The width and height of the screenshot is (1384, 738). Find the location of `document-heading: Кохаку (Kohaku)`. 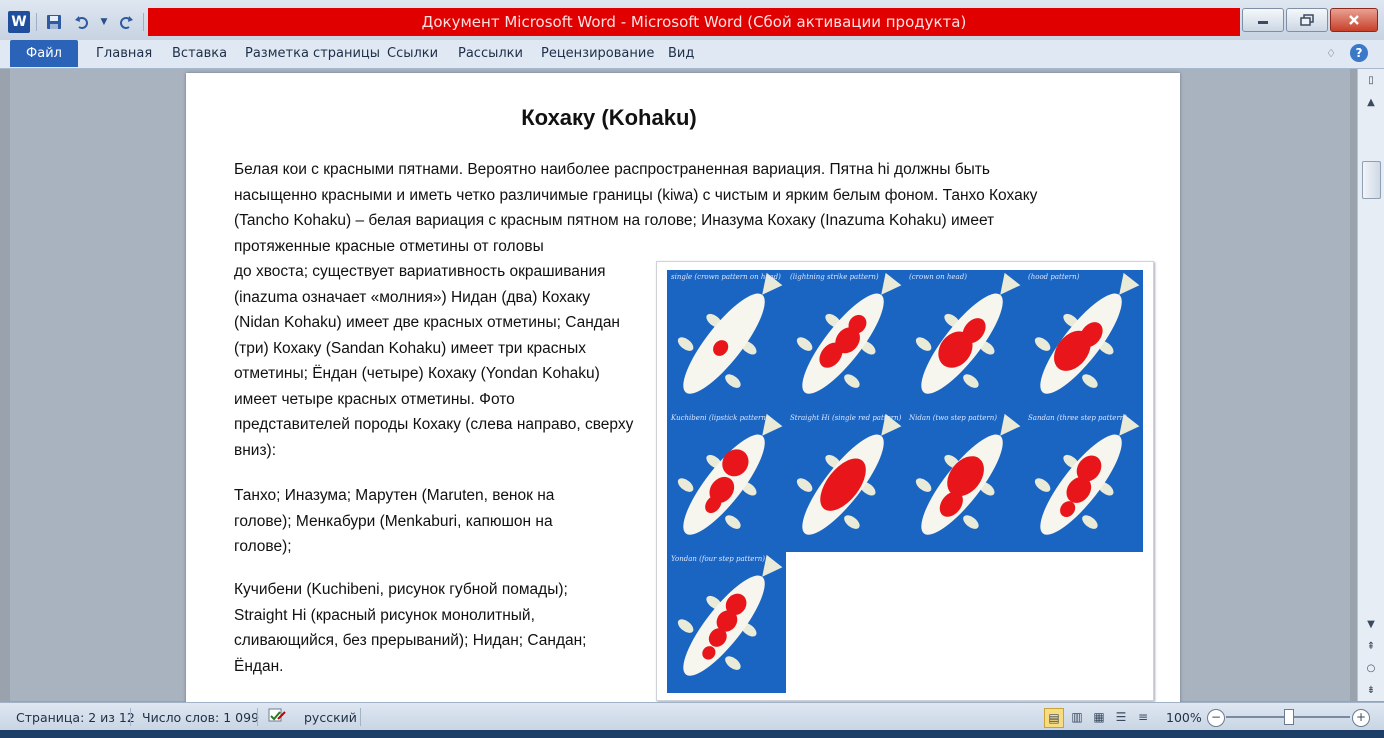

document-heading: Кохаку (Kohaku) is located at coordinates (609, 117).